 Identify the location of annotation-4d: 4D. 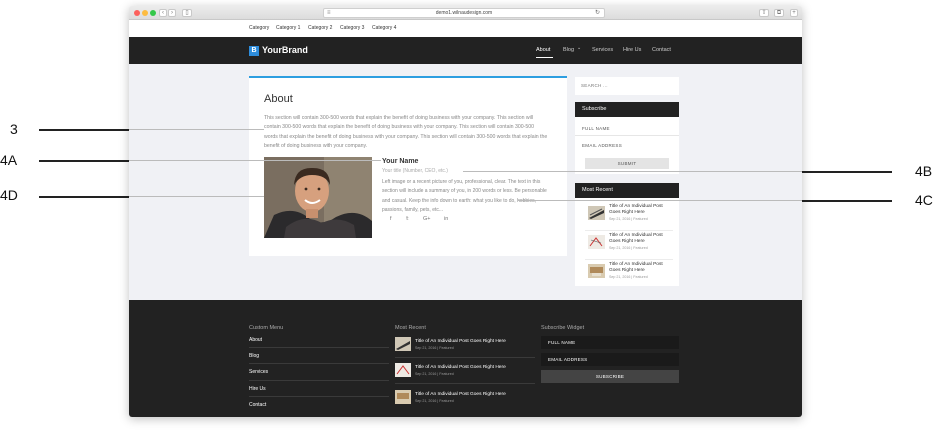
(9, 195).